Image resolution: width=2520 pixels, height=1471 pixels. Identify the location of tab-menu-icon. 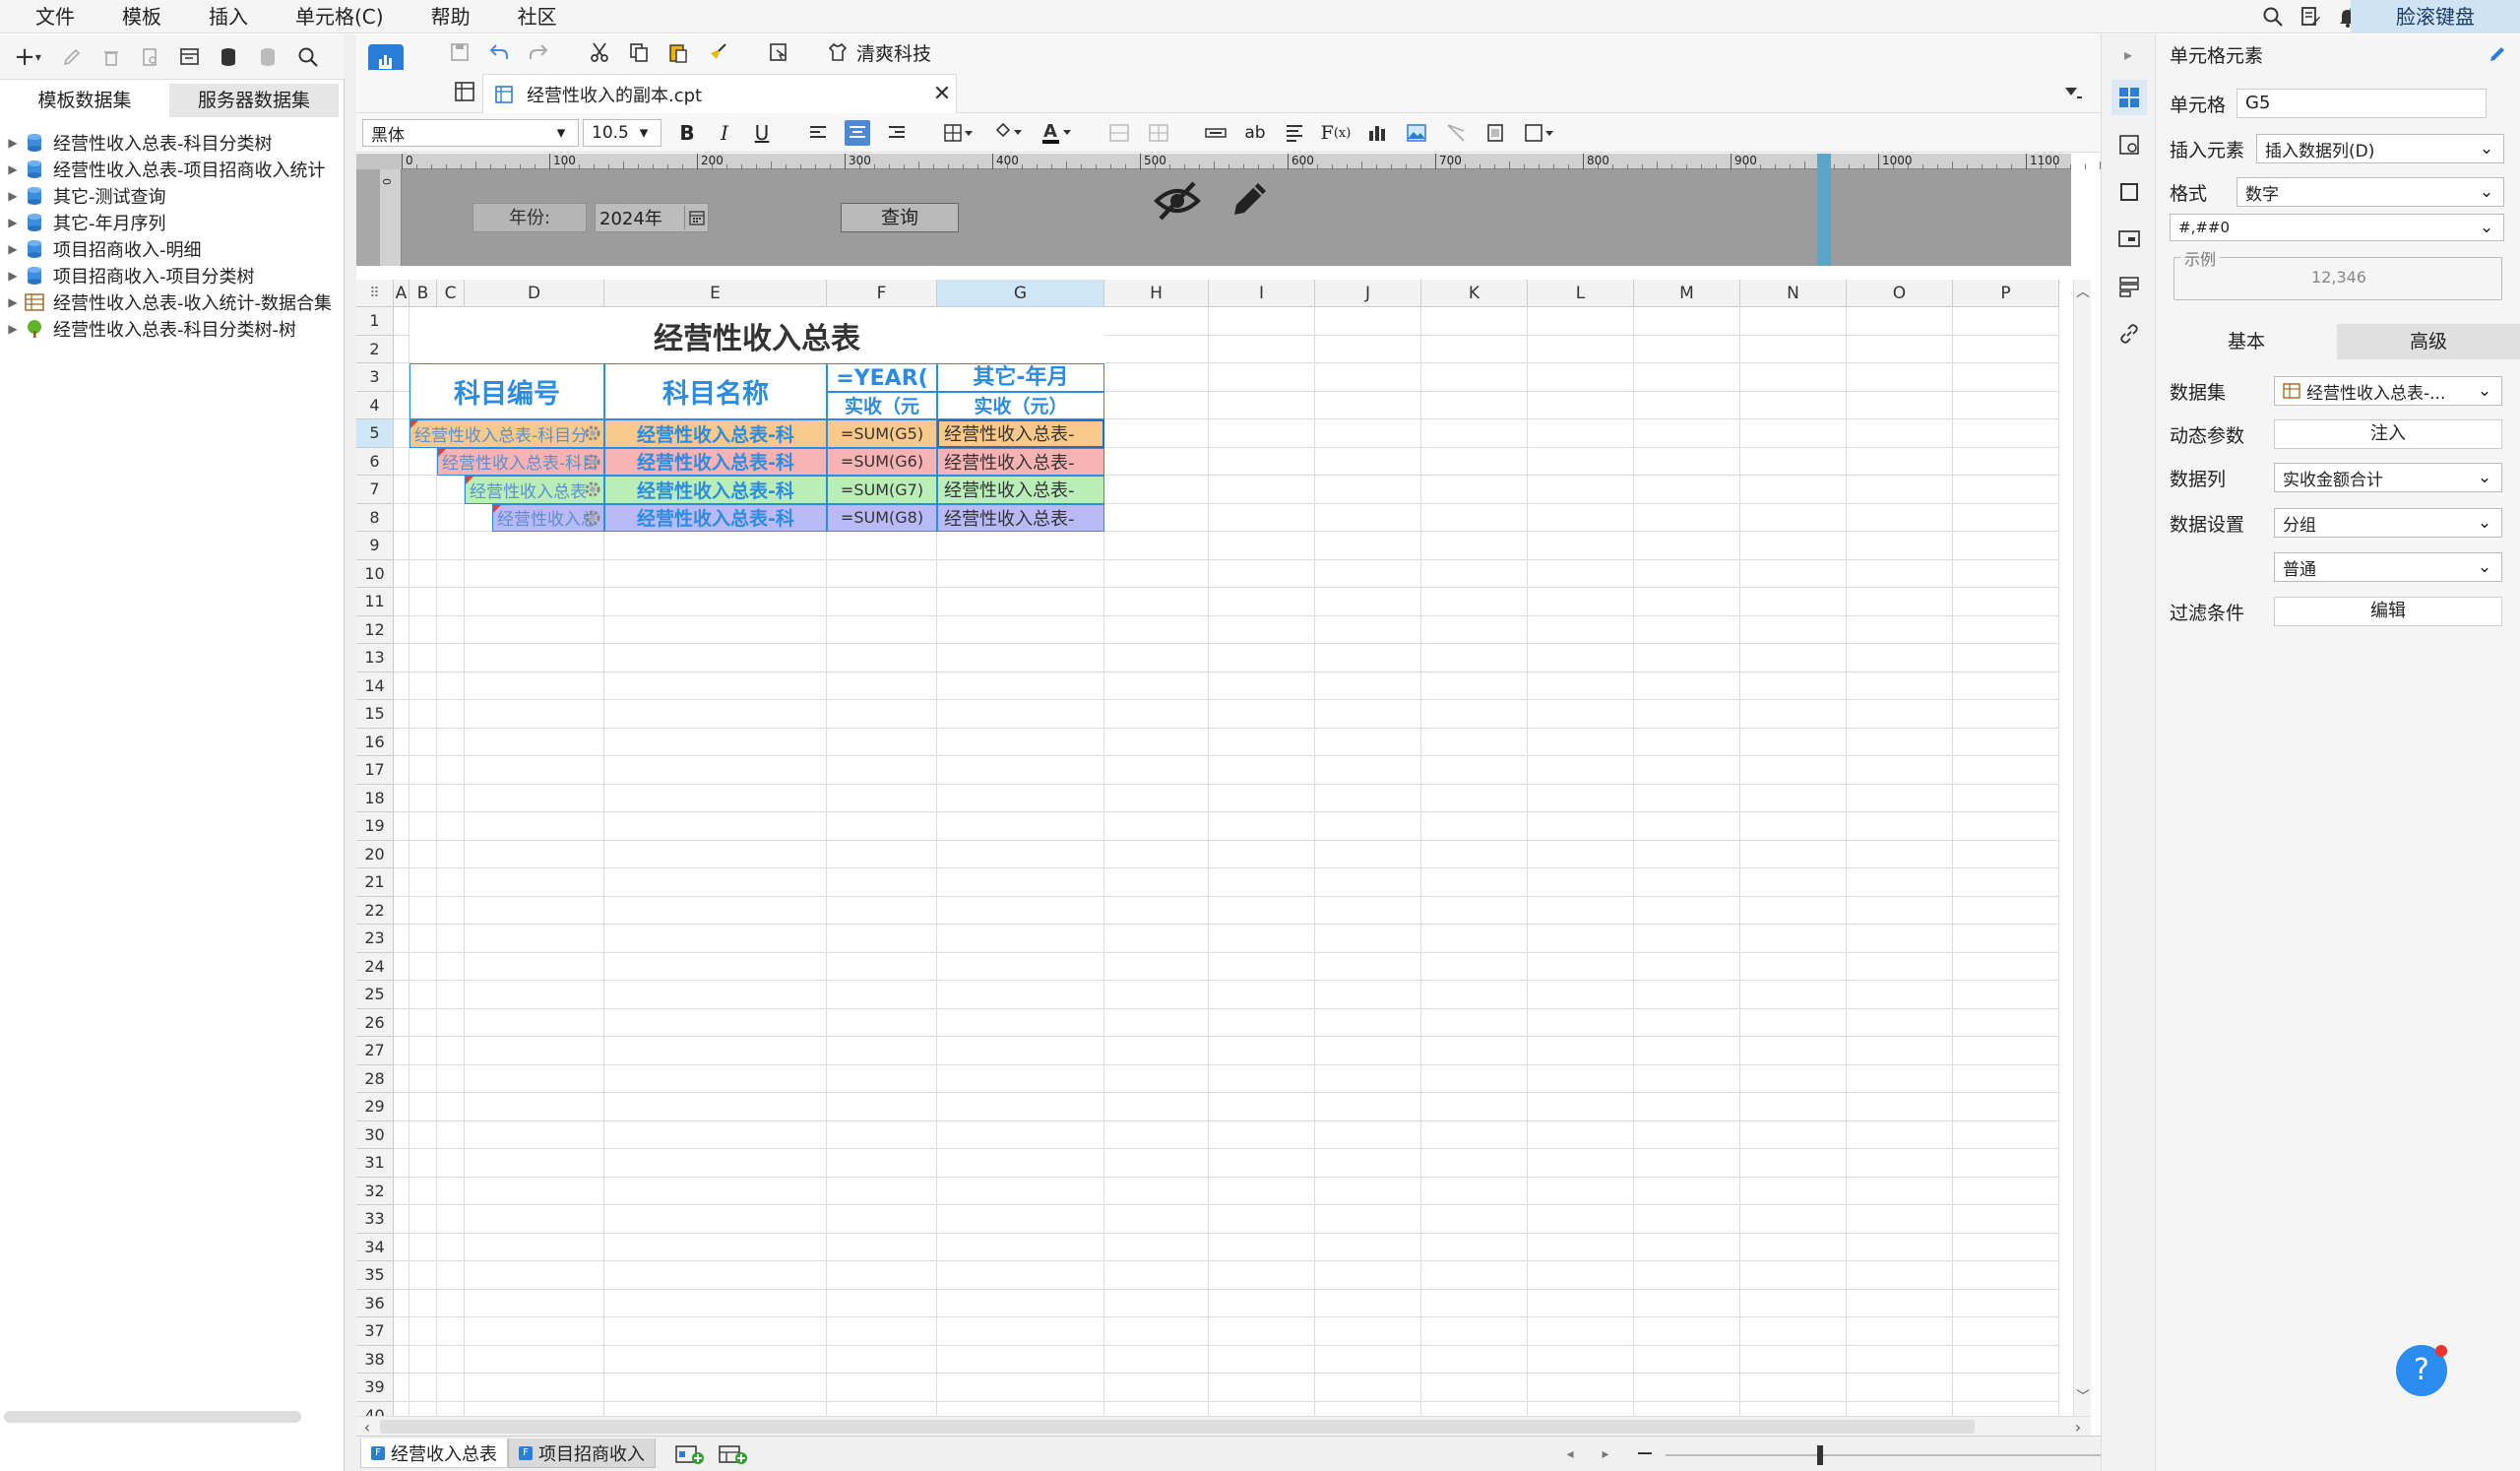
(2073, 92).